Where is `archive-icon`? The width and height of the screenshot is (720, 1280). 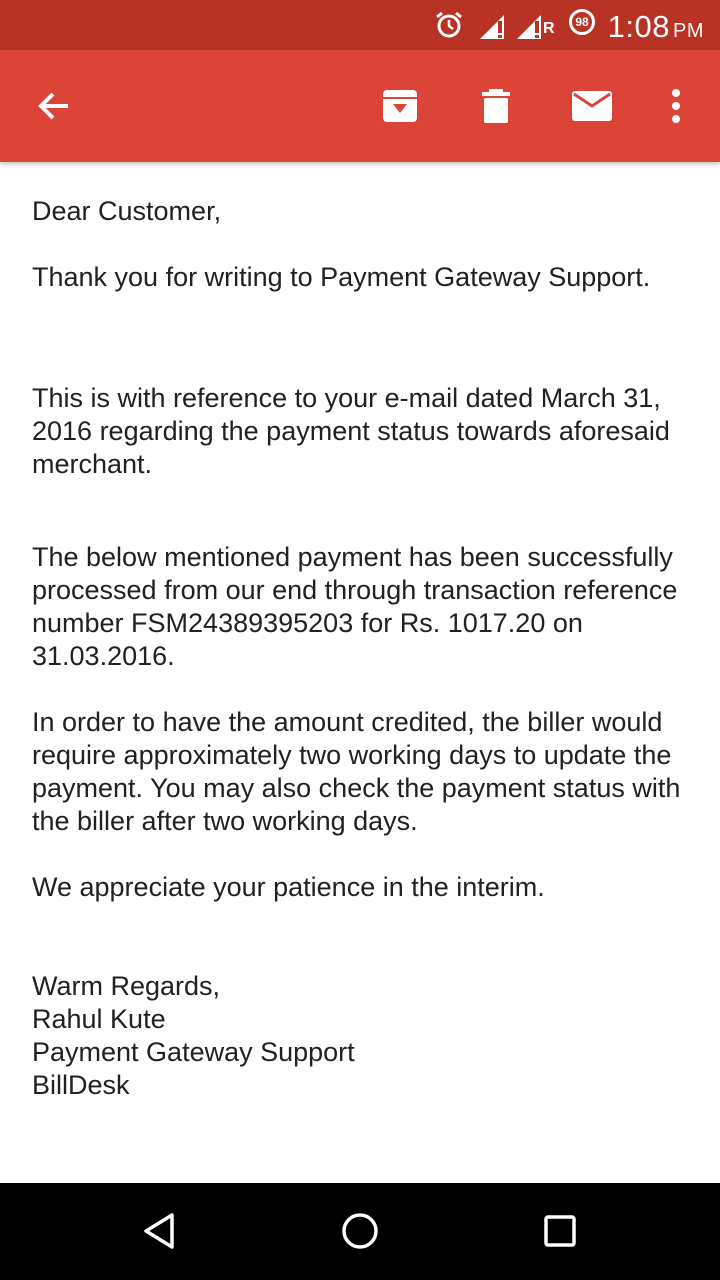 archive-icon is located at coordinates (400, 106).